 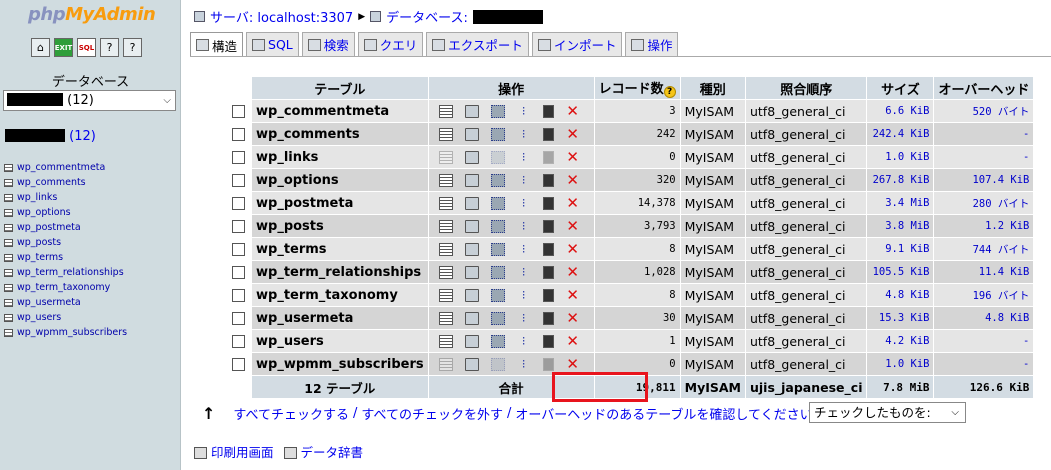 I want to click on sidebar-table-item: wp_links, so click(x=65, y=197).